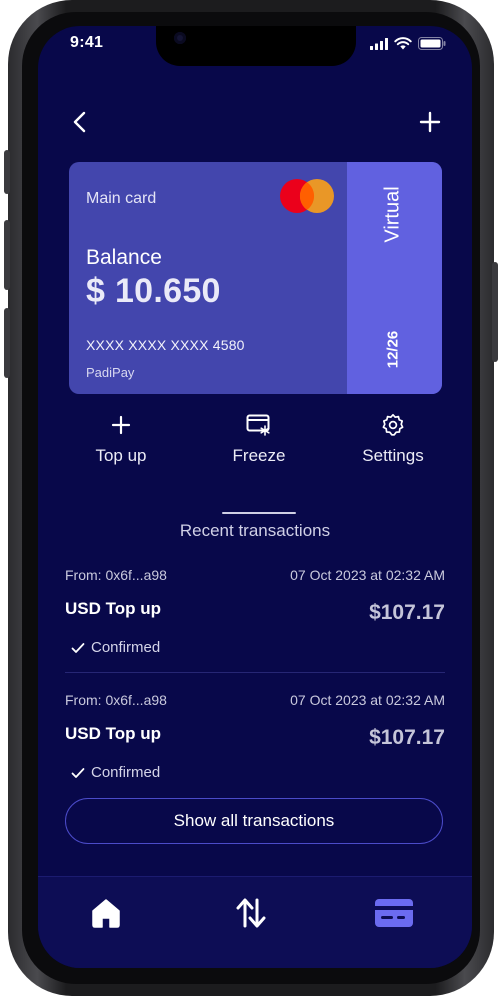 Image resolution: width=500 pixels, height=1000 pixels. I want to click on card-type-badge: Virtual, so click(393, 214).